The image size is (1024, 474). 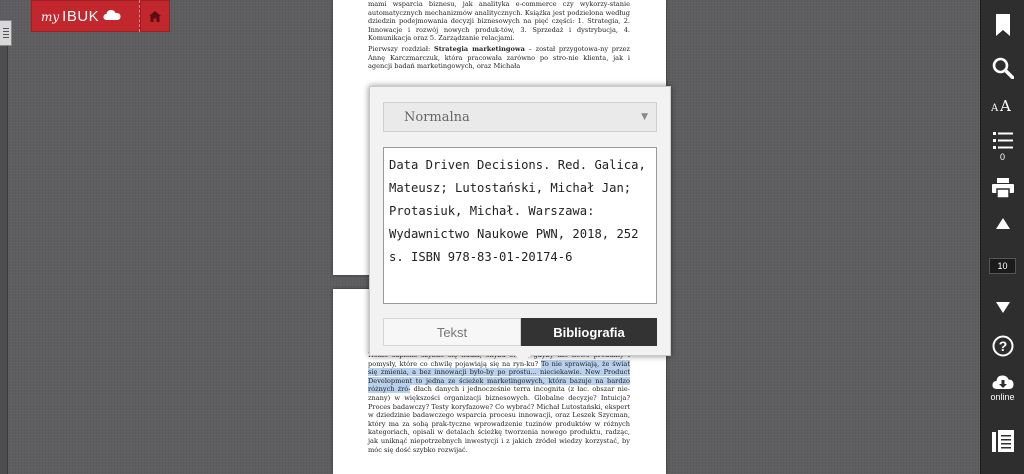 What do you see at coordinates (50, 16) in the screenshot?
I see `logo-my: my` at bounding box center [50, 16].